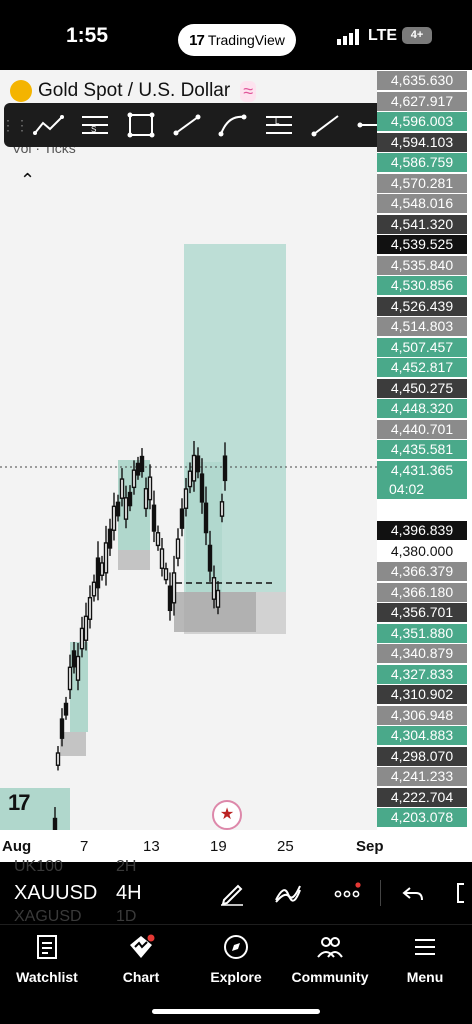  I want to click on drawing-toolbar: ⋮⋮ S L, so click(189, 125).